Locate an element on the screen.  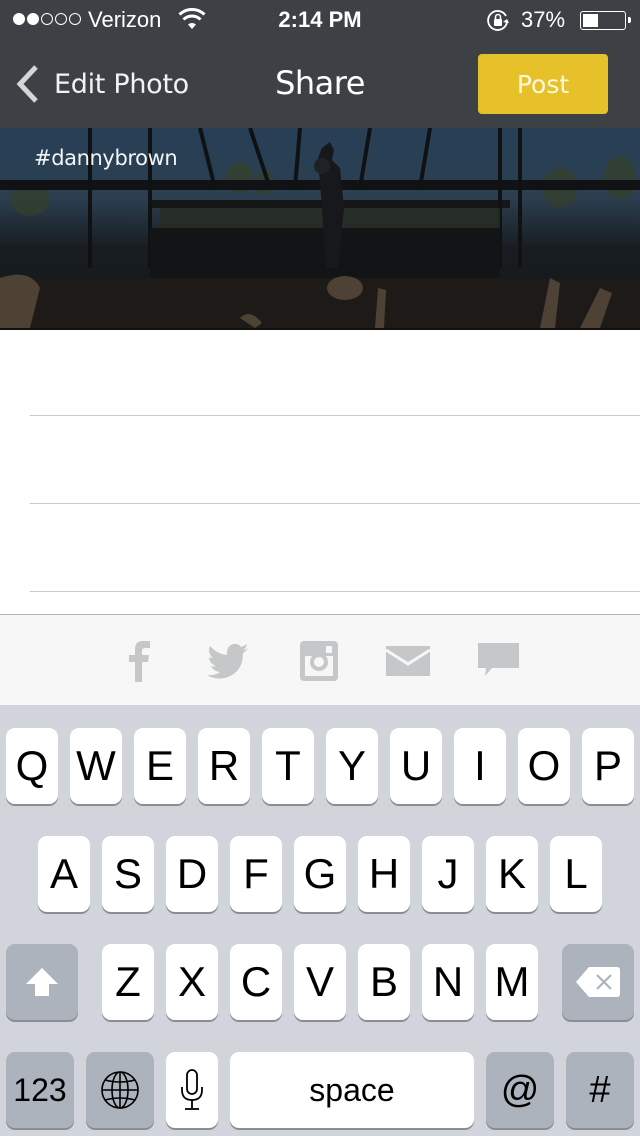
share-facebook-button is located at coordinates (140, 661).